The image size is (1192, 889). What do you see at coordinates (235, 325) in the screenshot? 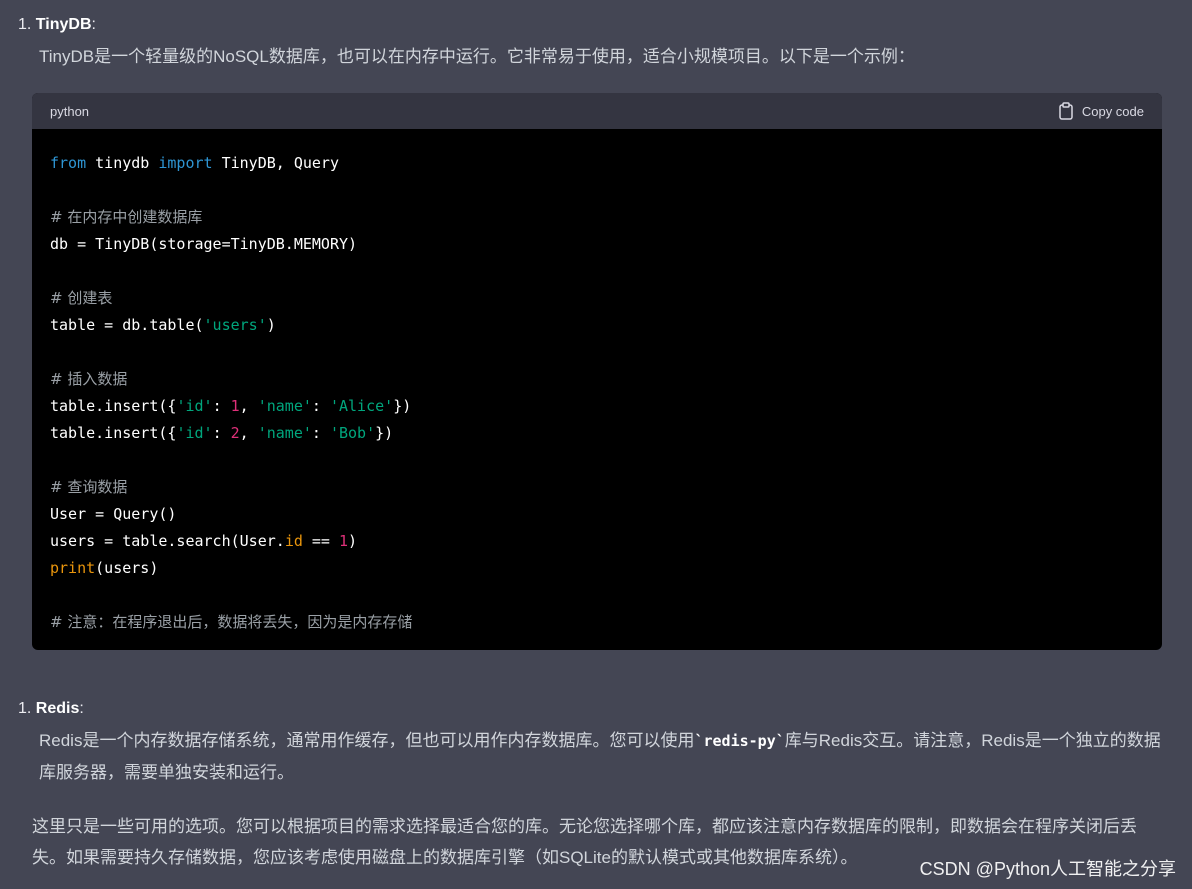
I see `code-token-string: 'users'` at bounding box center [235, 325].